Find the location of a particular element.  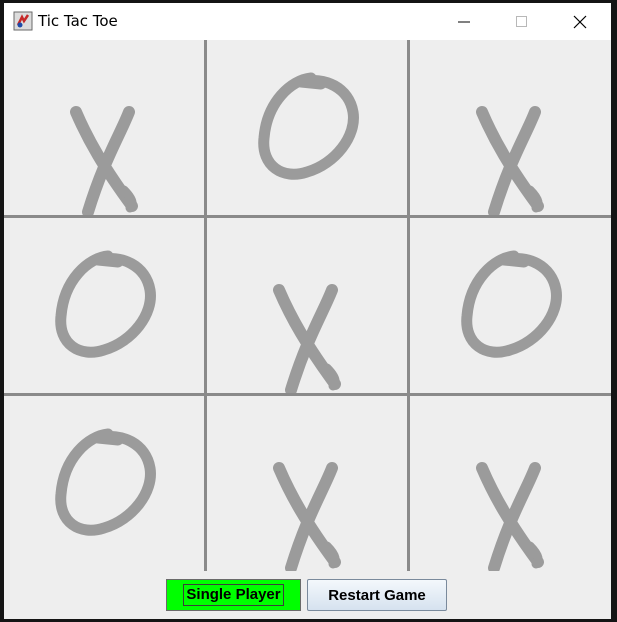

minimize-button is located at coordinates (464, 21).